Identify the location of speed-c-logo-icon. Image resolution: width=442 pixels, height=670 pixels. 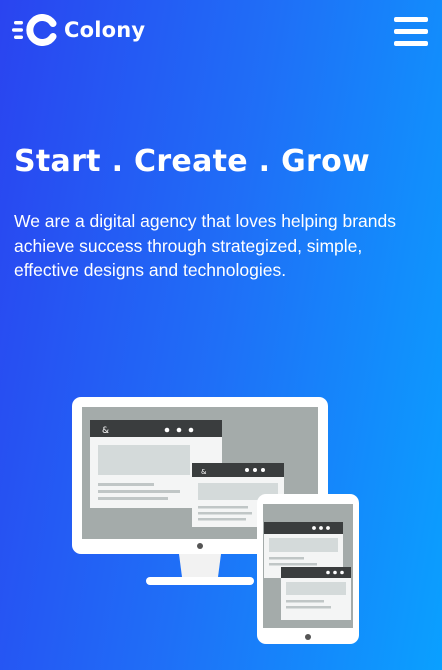
(34, 30).